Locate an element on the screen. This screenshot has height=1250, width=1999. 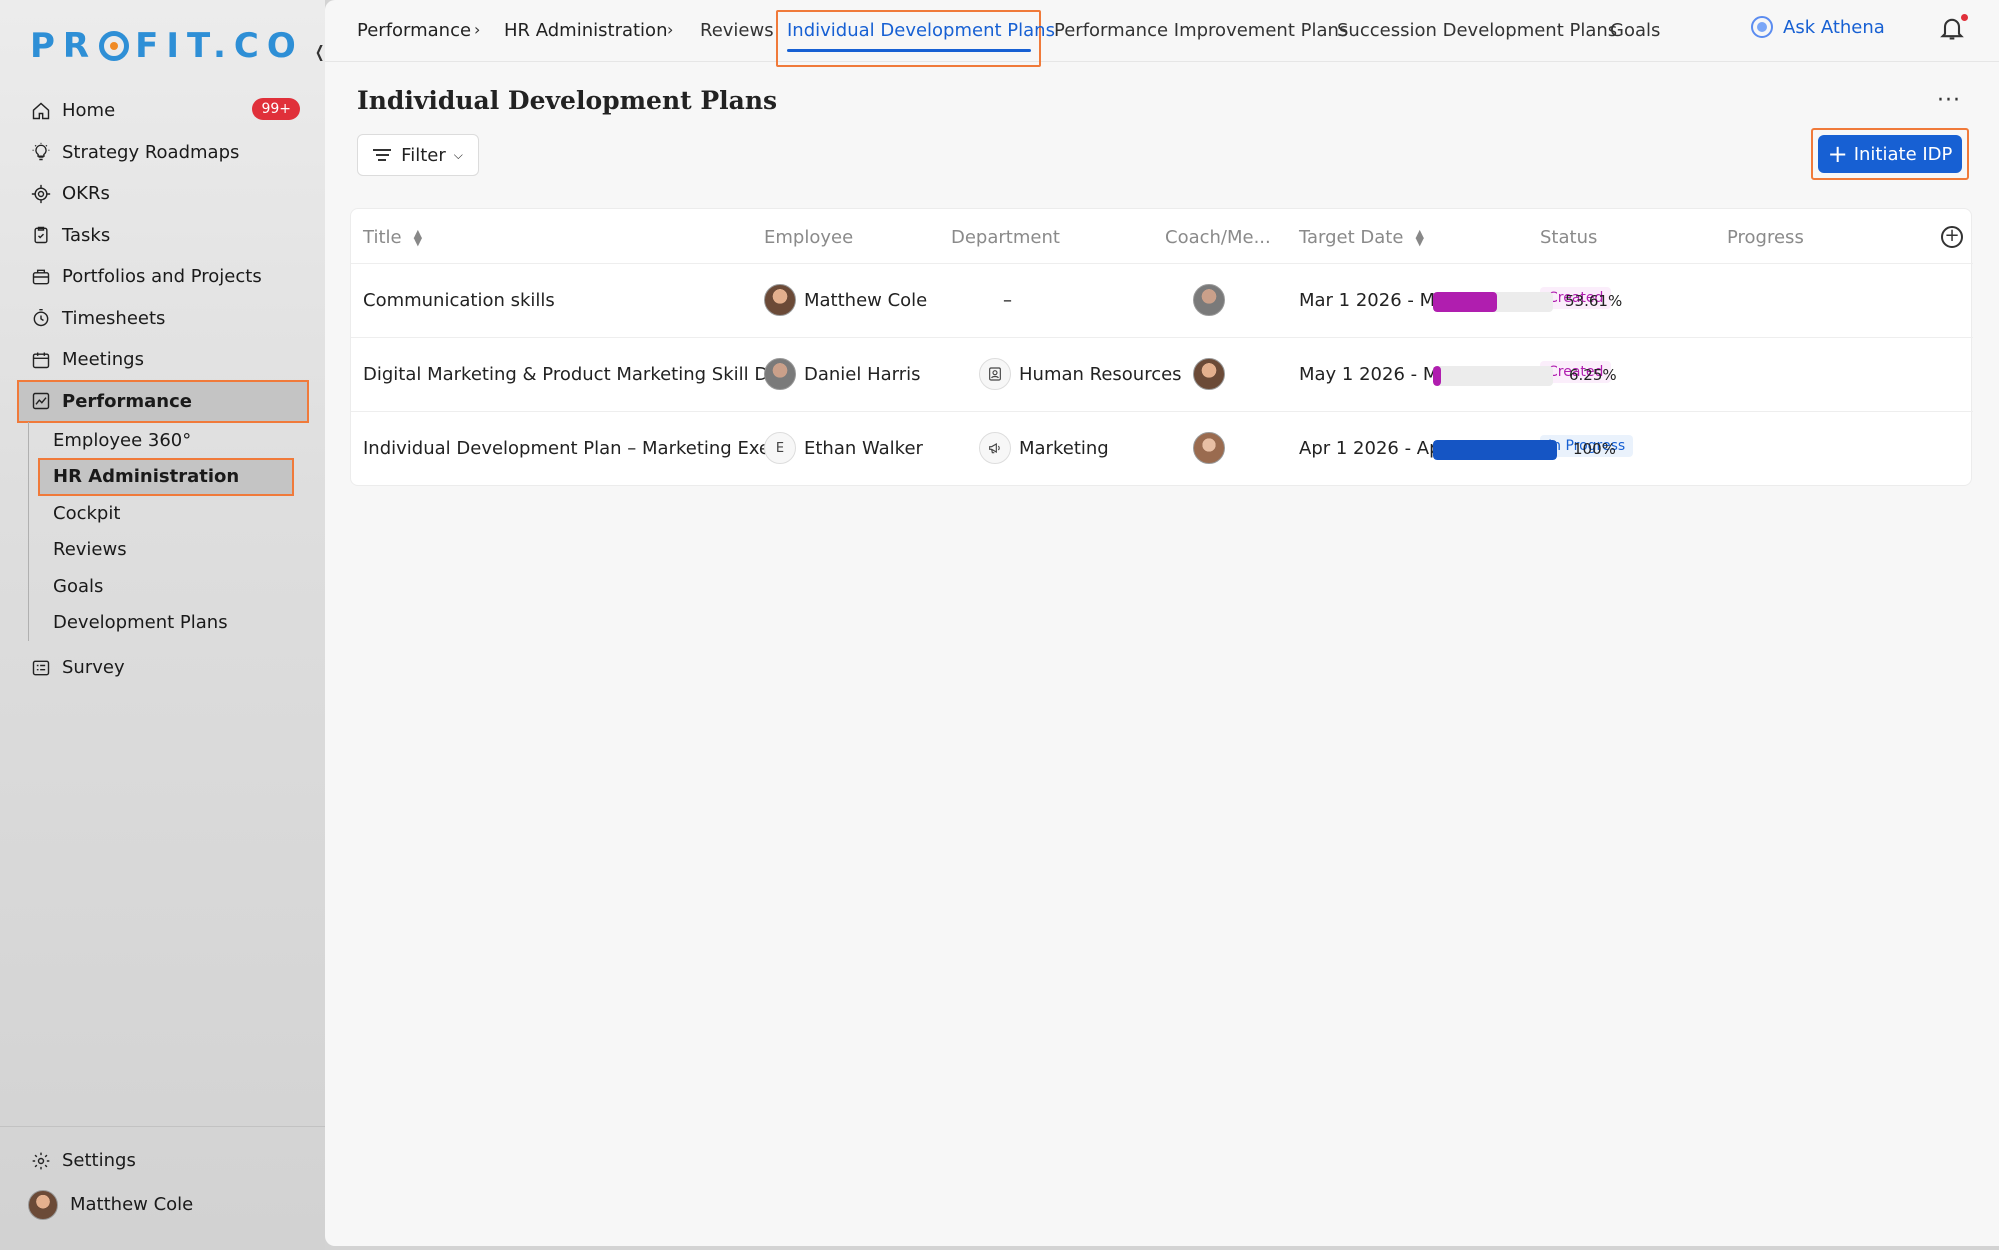
active-tab-underline is located at coordinates (909, 50).